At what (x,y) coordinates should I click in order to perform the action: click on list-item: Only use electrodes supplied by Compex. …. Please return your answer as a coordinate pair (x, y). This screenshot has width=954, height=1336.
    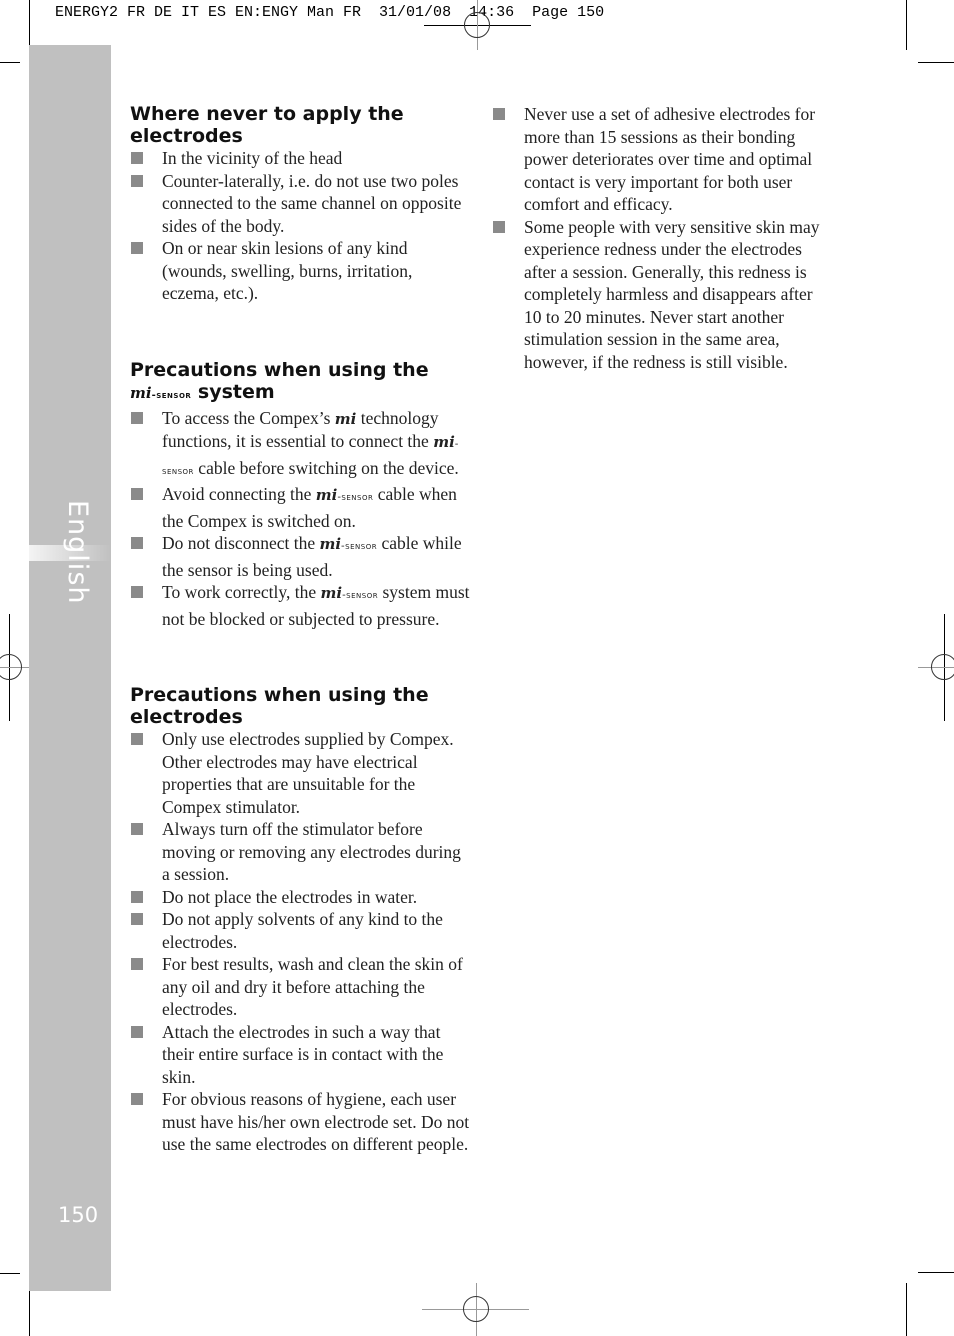
    Looking at the image, I should click on (300, 773).